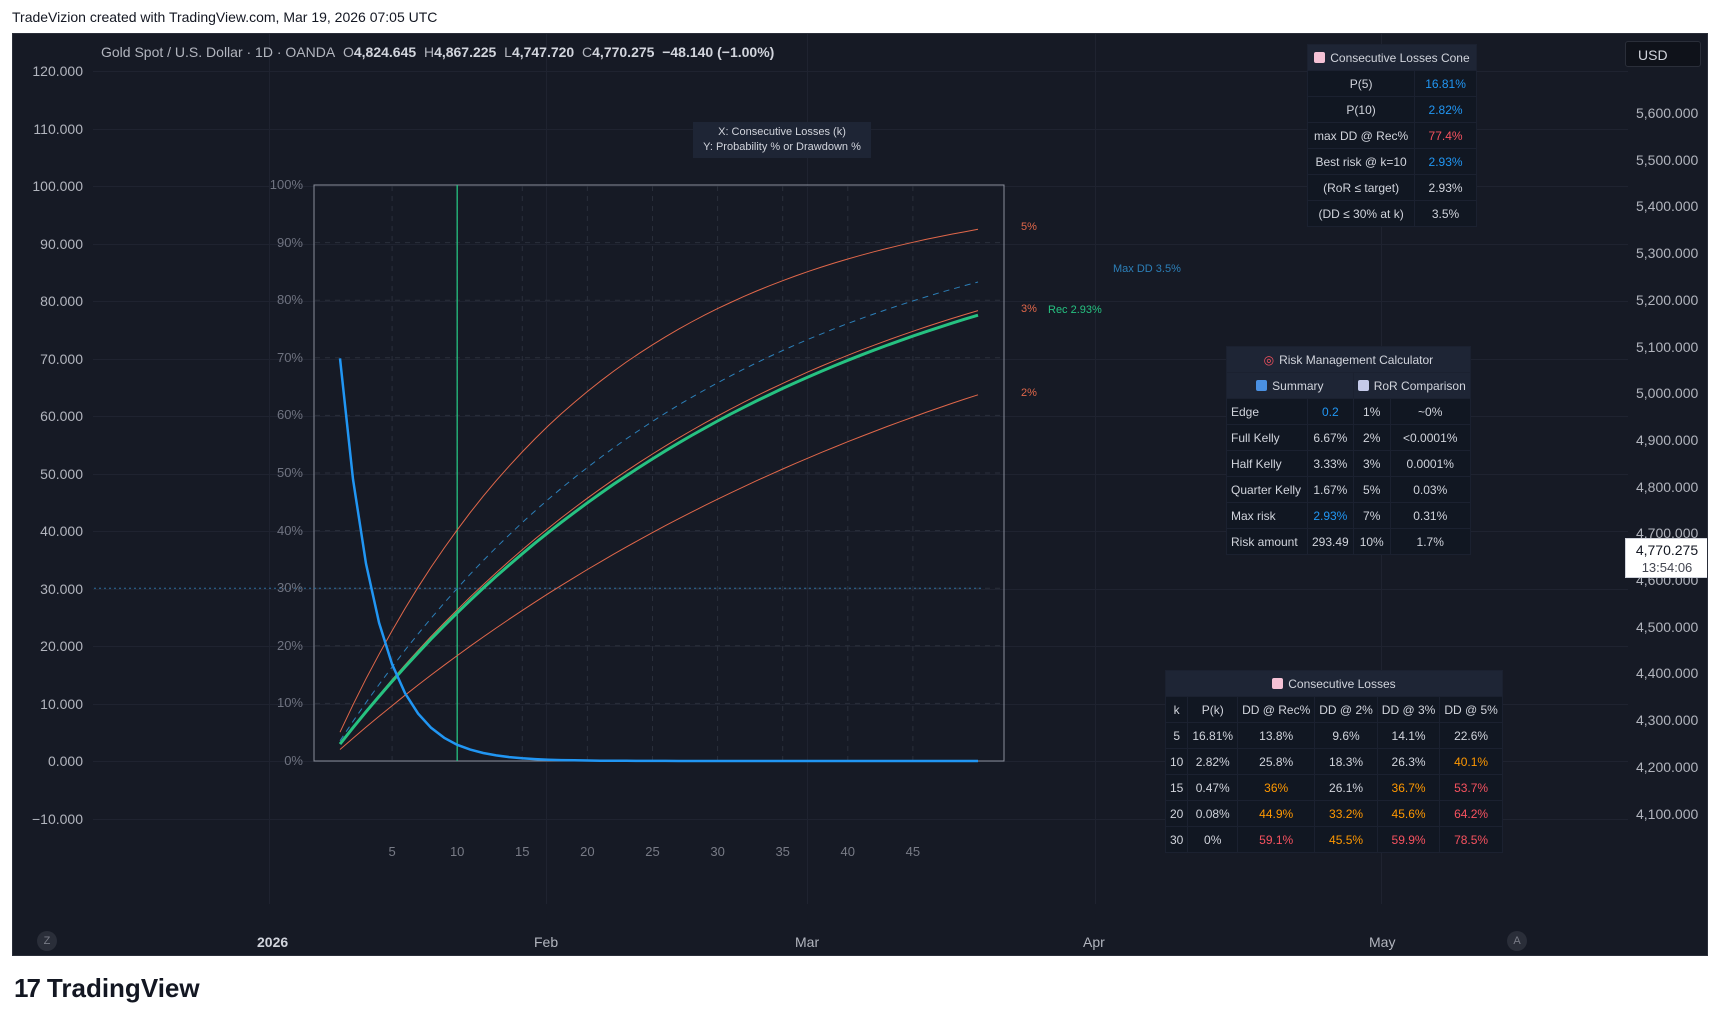 This screenshot has height=1031, width=1718. I want to click on losses-cell: 20, so click(1176, 813).